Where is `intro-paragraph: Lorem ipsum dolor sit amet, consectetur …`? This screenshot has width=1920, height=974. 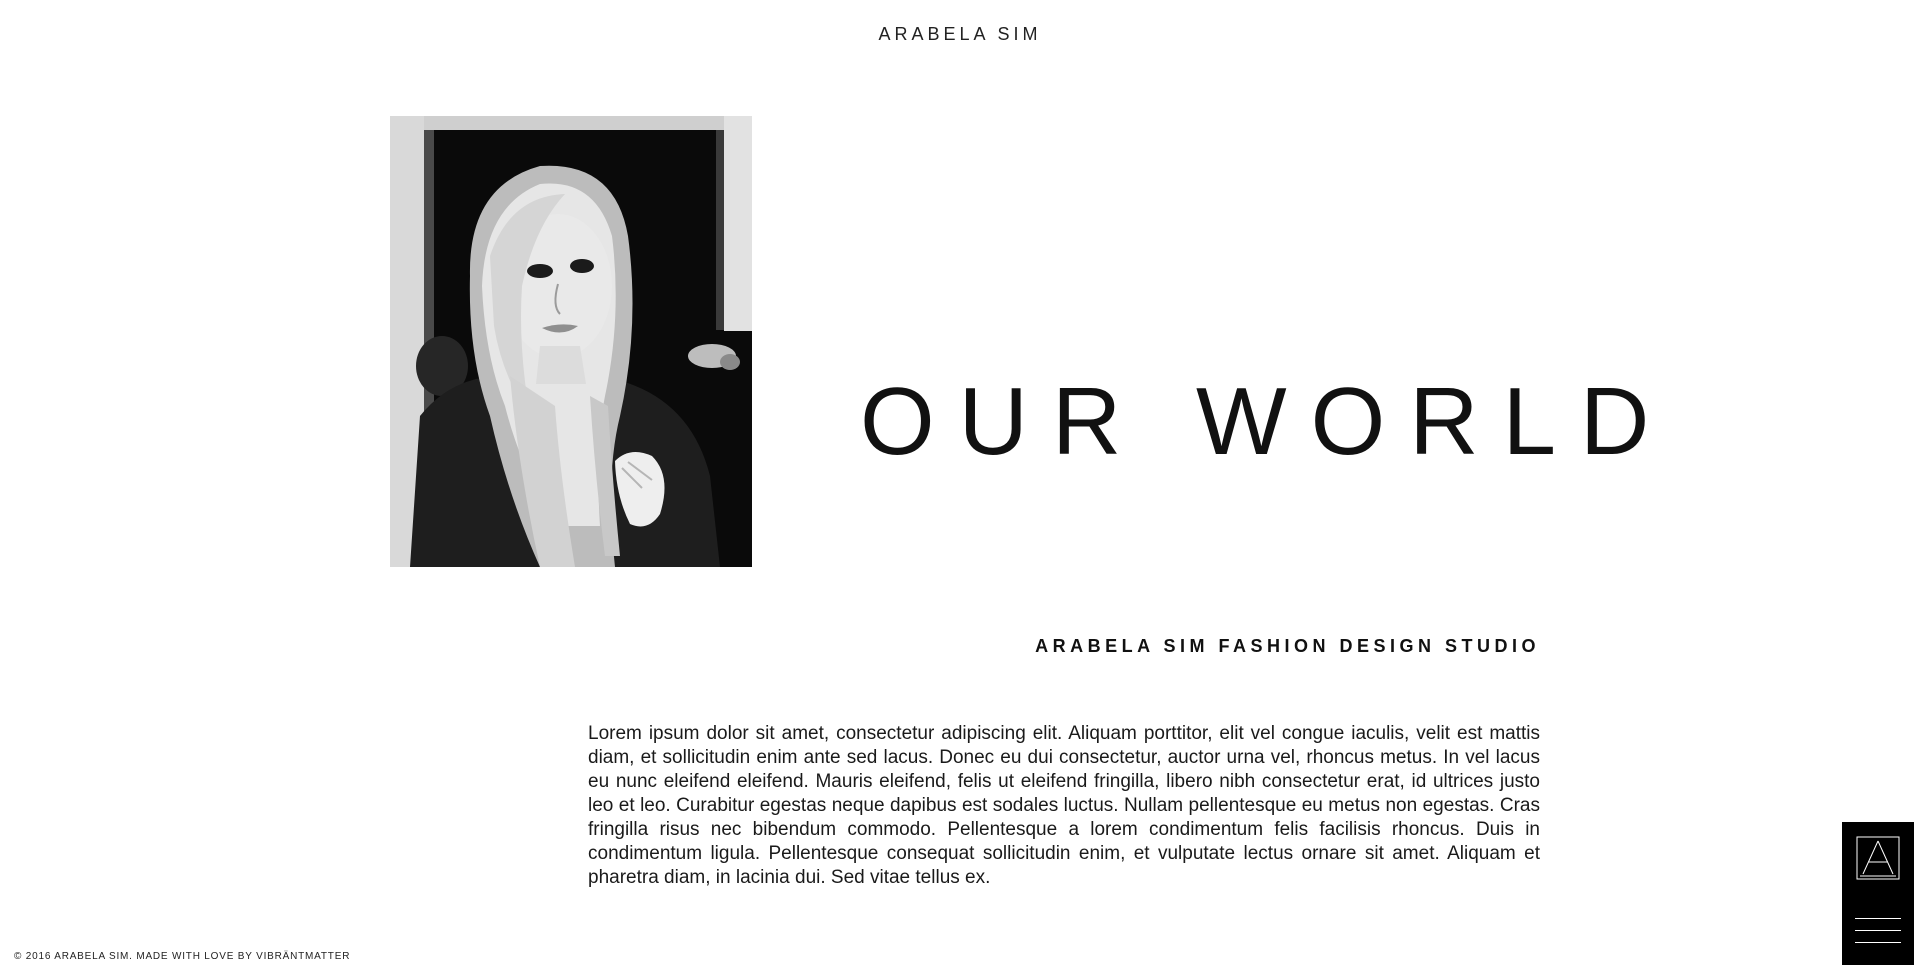 intro-paragraph: Lorem ipsum dolor sit amet, consectetur … is located at coordinates (1064, 805).